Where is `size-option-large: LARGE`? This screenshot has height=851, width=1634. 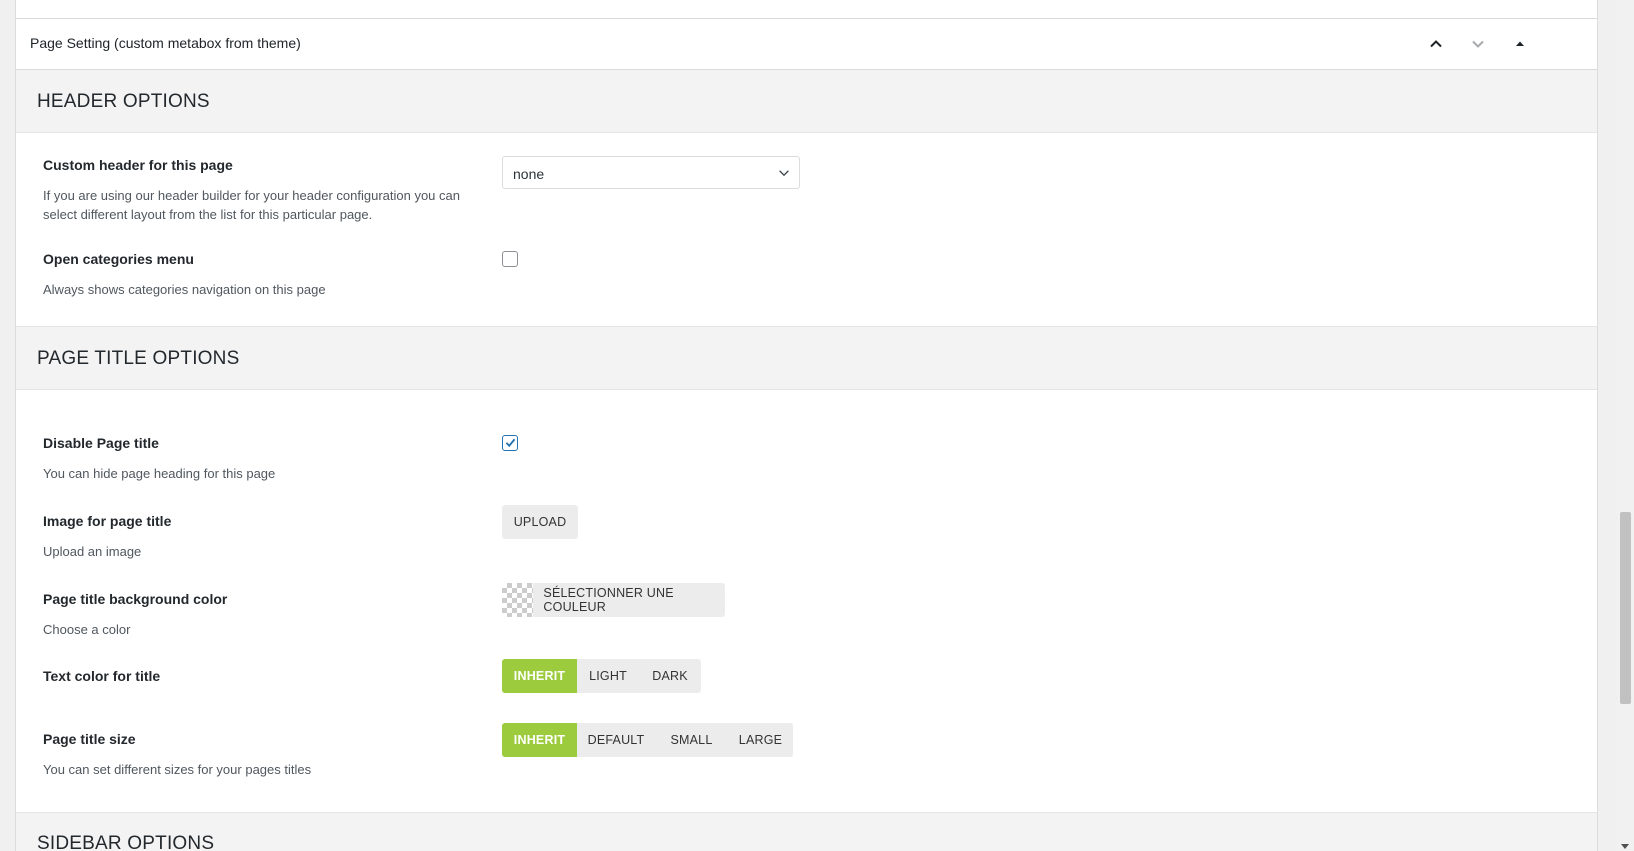
size-option-large: LARGE is located at coordinates (760, 740).